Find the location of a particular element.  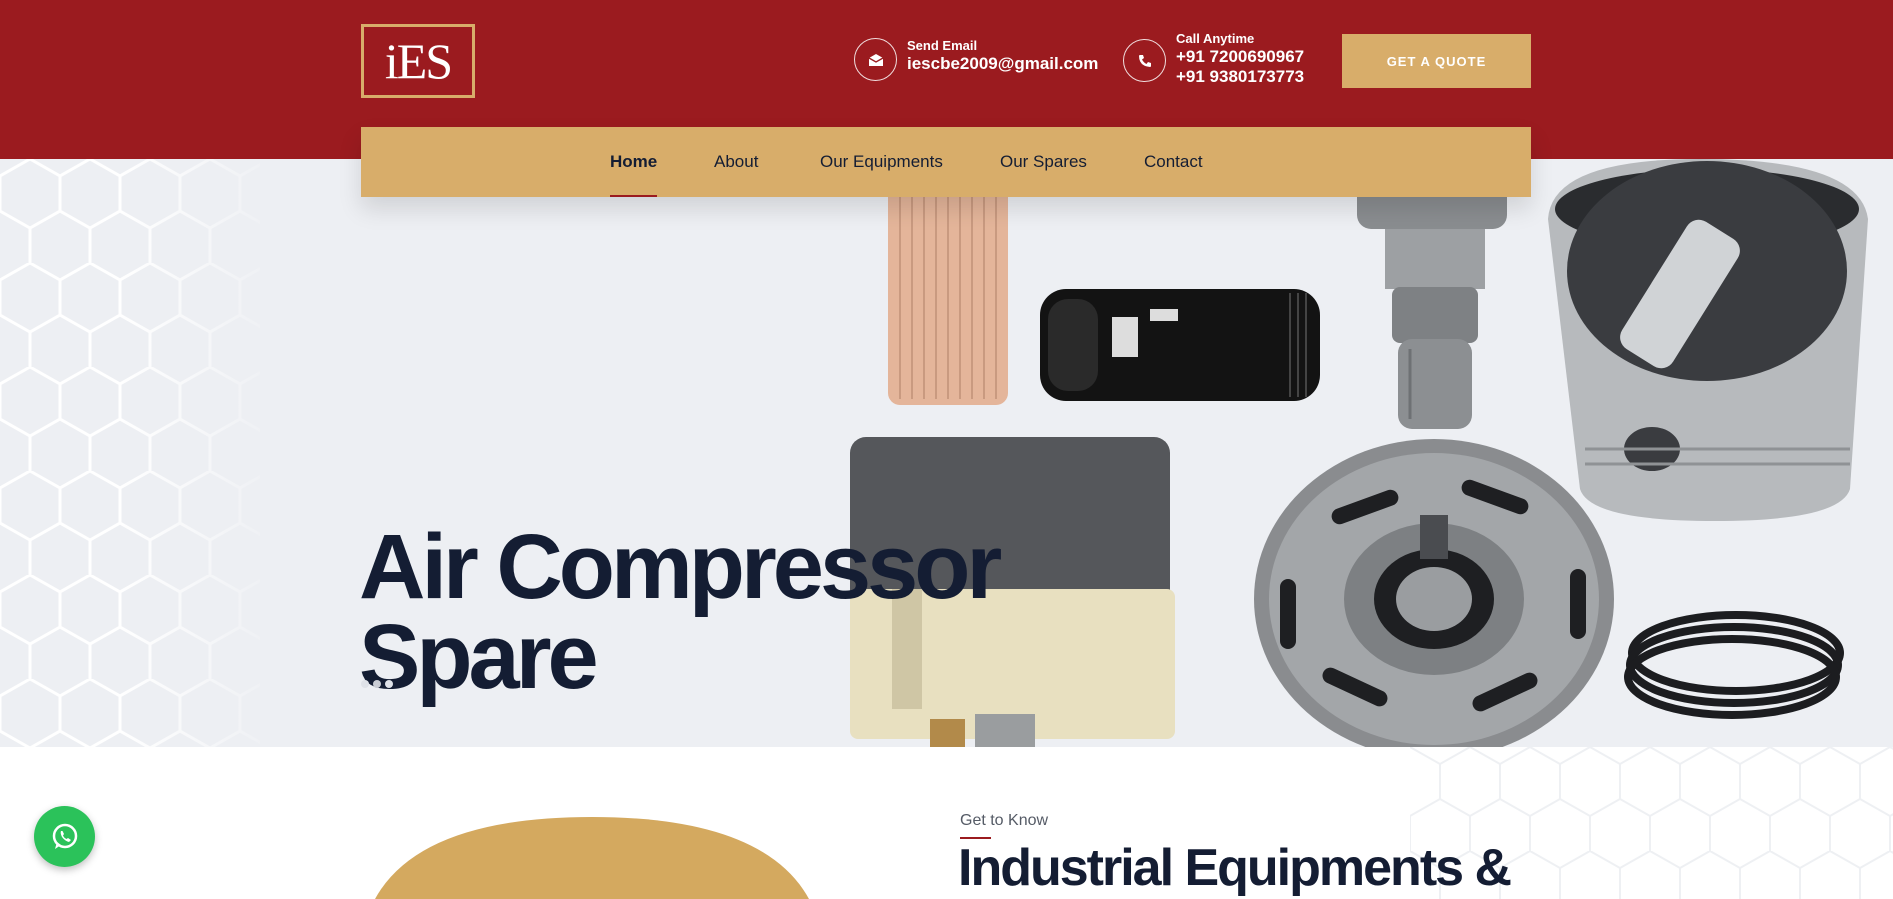

nav-active-indicator is located at coordinates (634, 196).